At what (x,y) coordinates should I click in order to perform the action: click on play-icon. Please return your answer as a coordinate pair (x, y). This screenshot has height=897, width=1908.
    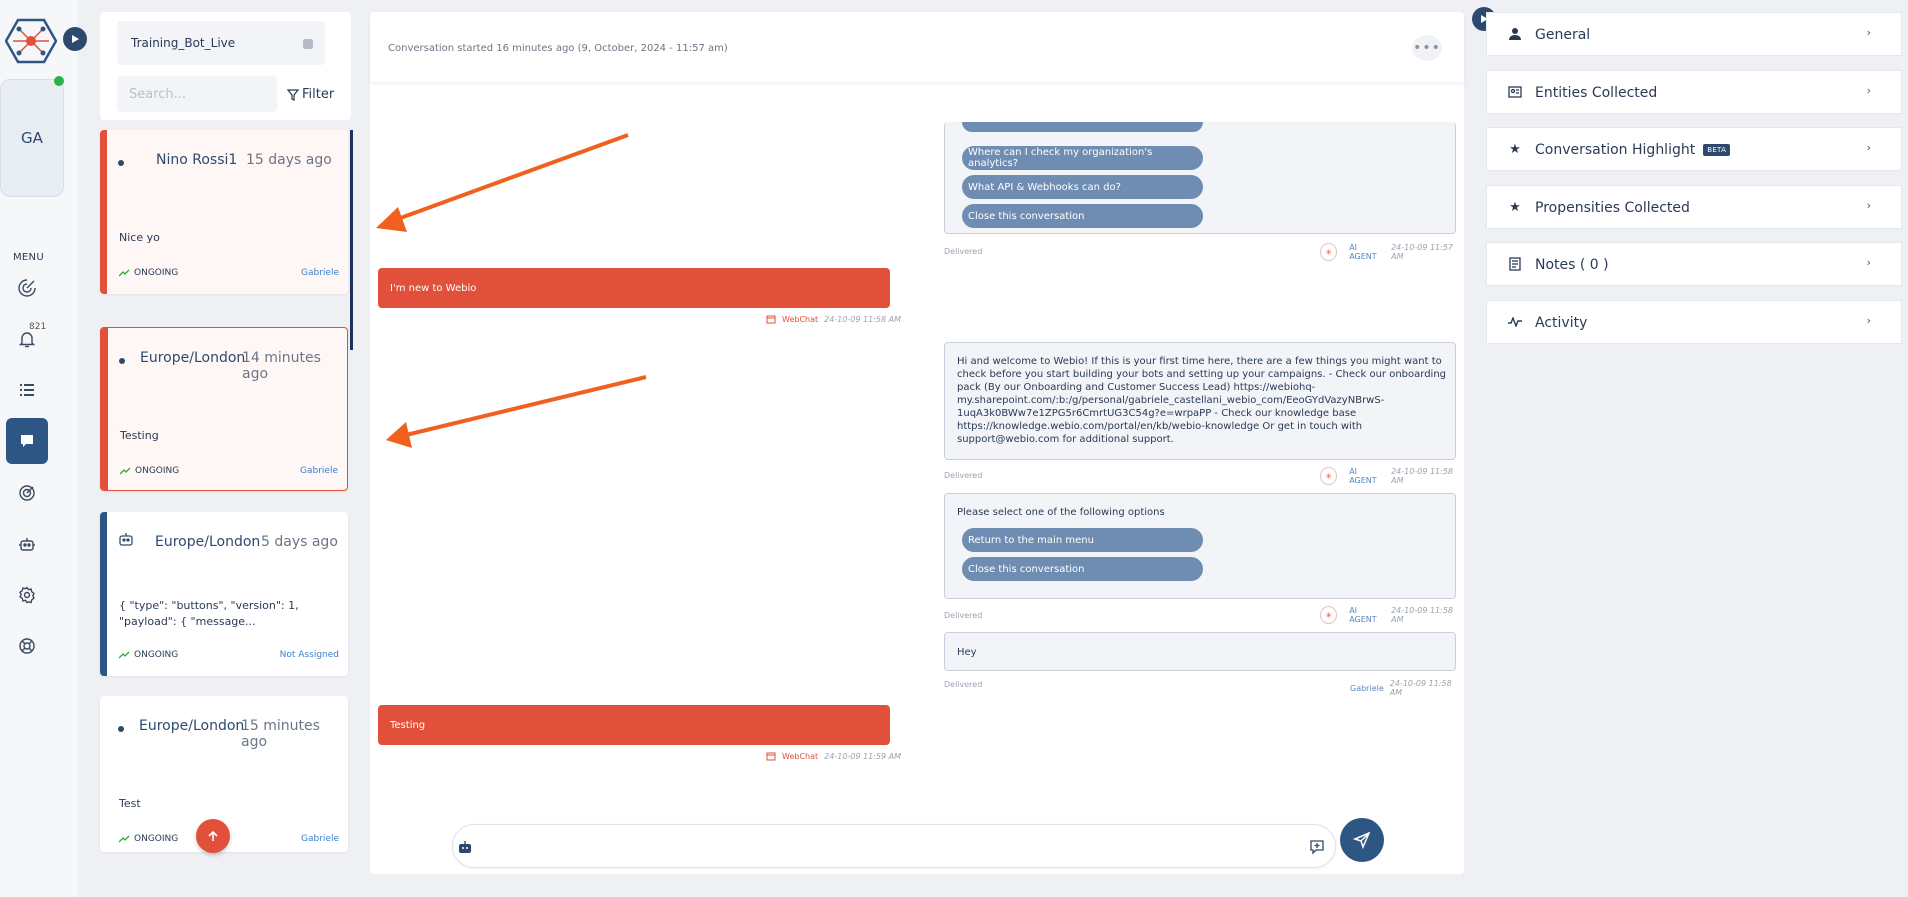
    Looking at the image, I should click on (75, 39).